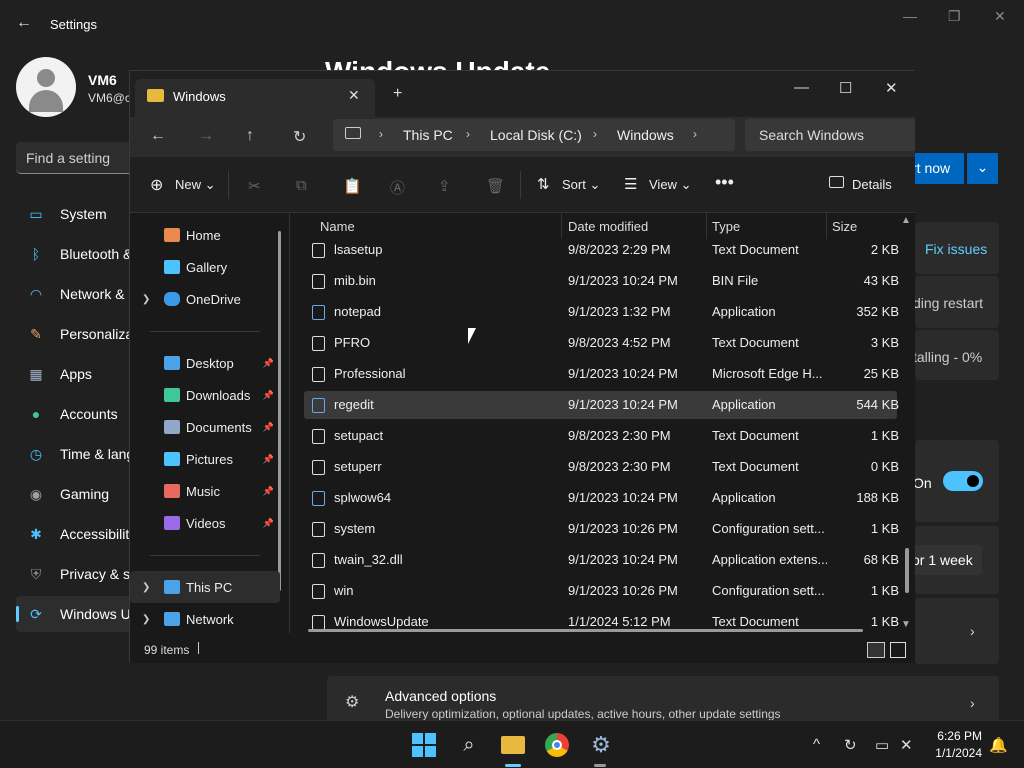  Describe the element at coordinates (608, 226) in the screenshot. I see `column-header-date: Date modified` at that location.